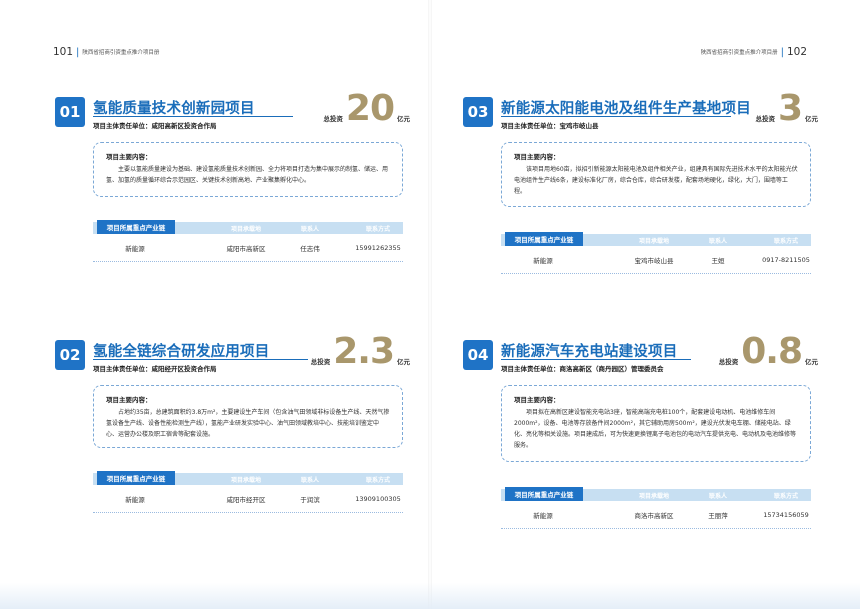 The image size is (860, 609). What do you see at coordinates (378, 499) in the screenshot?
I see `phone-cell: 13909100305` at bounding box center [378, 499].